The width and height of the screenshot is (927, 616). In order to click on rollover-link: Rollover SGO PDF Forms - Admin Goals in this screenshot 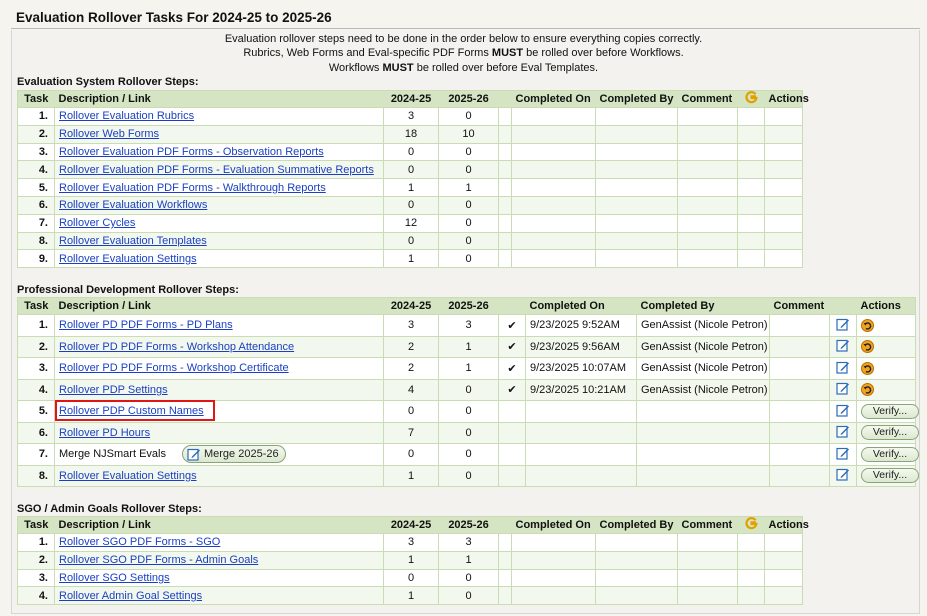, I will do `click(158, 560)`.